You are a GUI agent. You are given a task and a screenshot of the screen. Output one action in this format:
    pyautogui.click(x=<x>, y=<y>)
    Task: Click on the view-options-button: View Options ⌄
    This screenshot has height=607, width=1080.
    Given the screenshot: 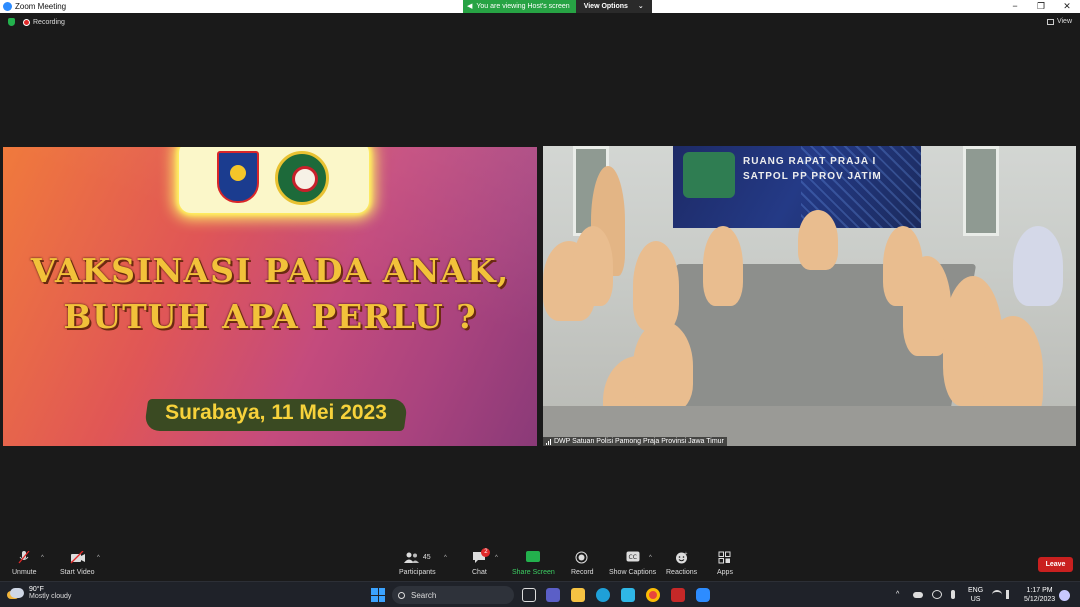 What is the action you would take?
    pyautogui.click(x=613, y=6)
    